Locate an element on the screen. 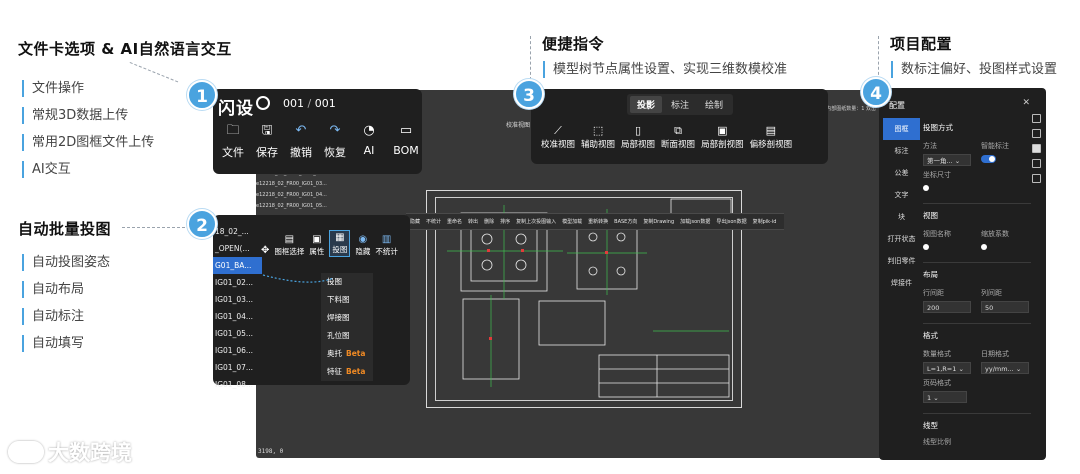  config-field: 方法 第一角... ⌄ is located at coordinates (947, 153).